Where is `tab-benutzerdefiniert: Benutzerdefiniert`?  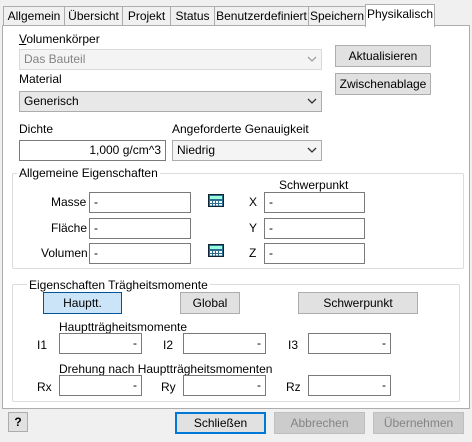 tab-benutzerdefiniert: Benutzerdefiniert is located at coordinates (261, 16).